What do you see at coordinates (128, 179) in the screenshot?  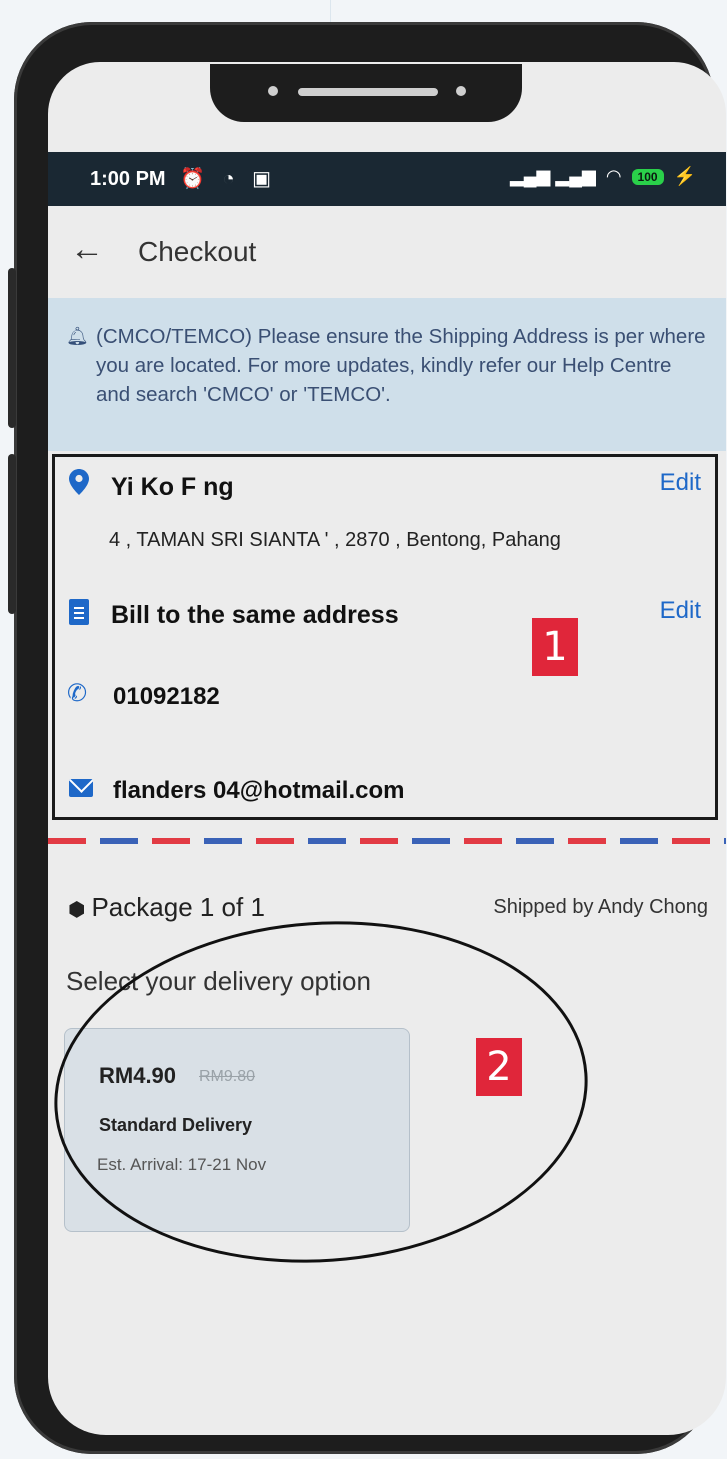 I see `status-time: 1:00 PM` at bounding box center [128, 179].